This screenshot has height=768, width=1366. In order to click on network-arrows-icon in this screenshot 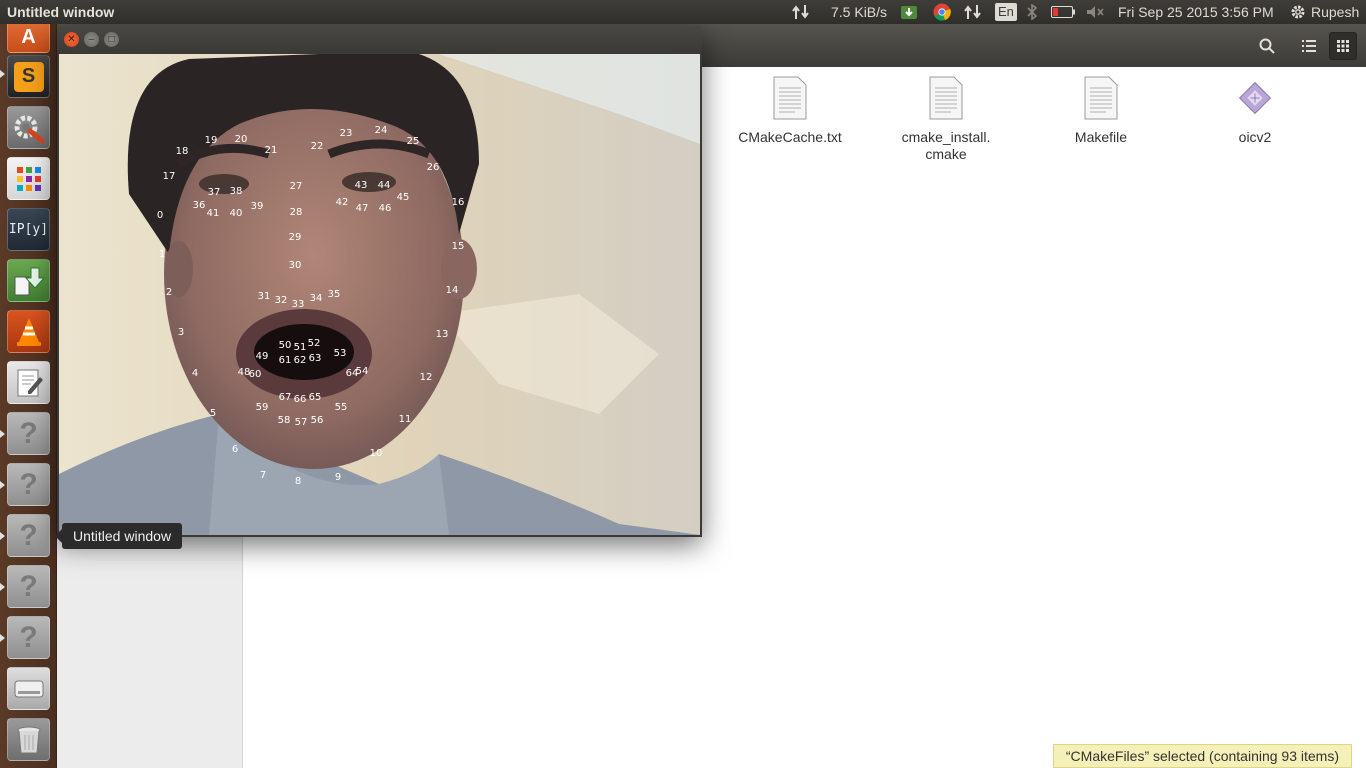, I will do `click(801, 12)`.